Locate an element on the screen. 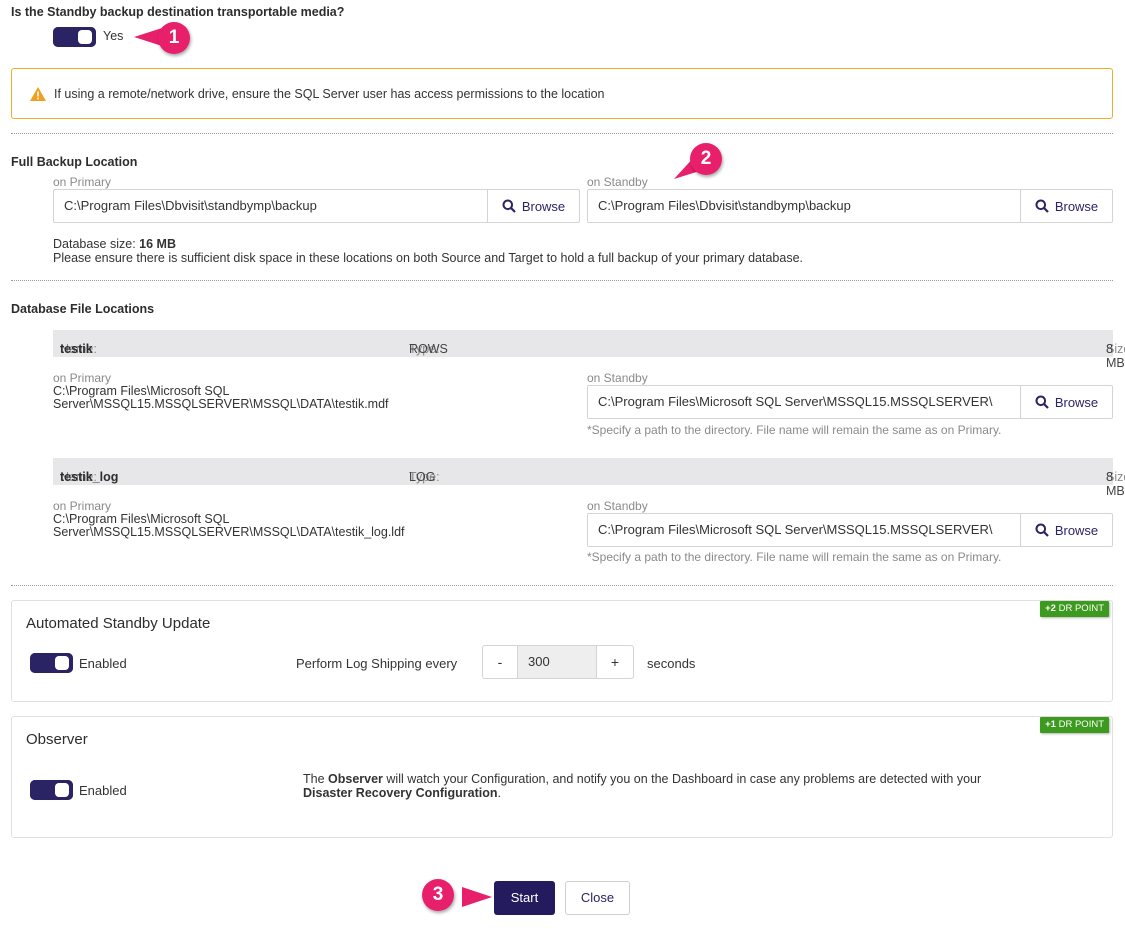  file-type: LOG is located at coordinates (422, 477).